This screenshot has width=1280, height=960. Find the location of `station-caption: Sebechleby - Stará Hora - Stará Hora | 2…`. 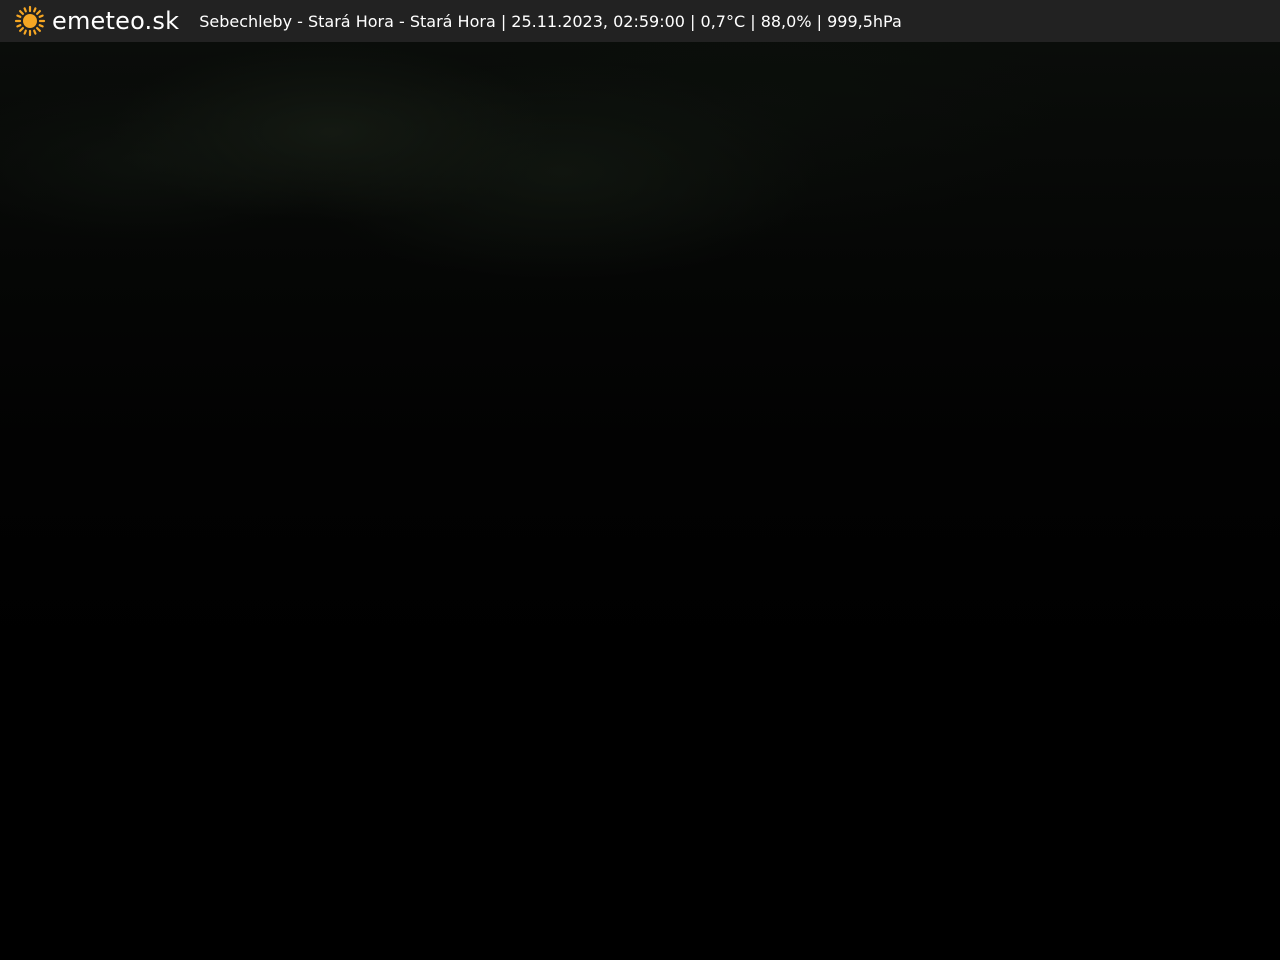

station-caption: Sebechleby - Stará Hora - Stará Hora | 2… is located at coordinates (550, 21).